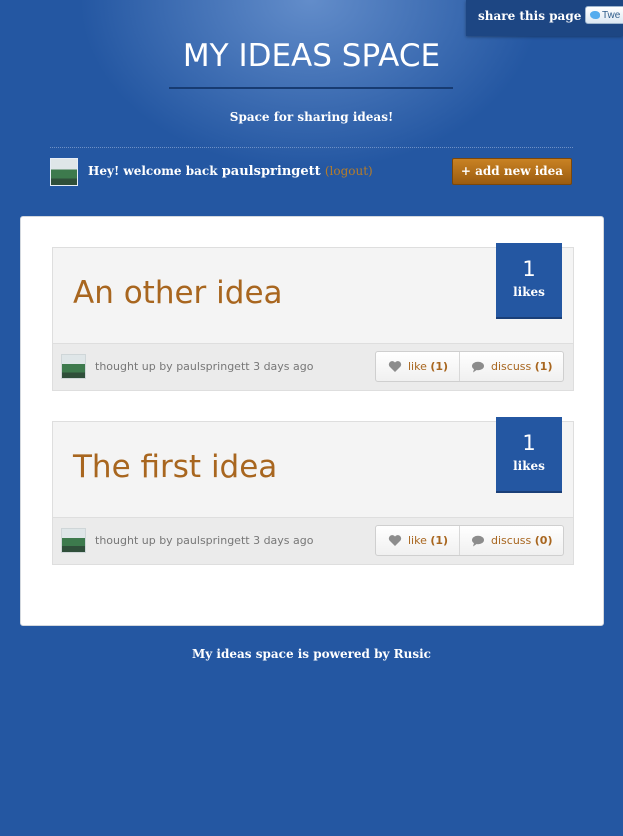 The image size is (623, 836). Describe the element at coordinates (271, 171) in the screenshot. I see `username-link: paulspringett` at that location.